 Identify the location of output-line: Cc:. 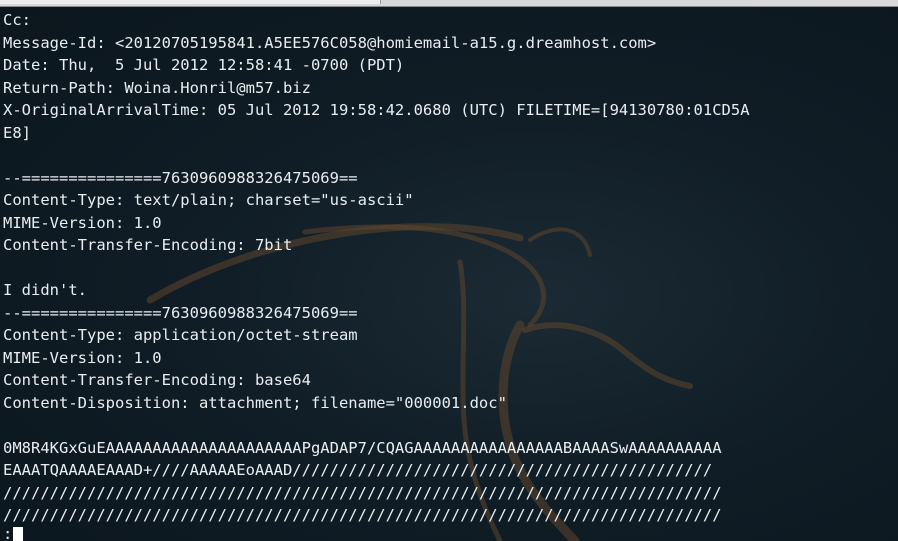
(17, 20).